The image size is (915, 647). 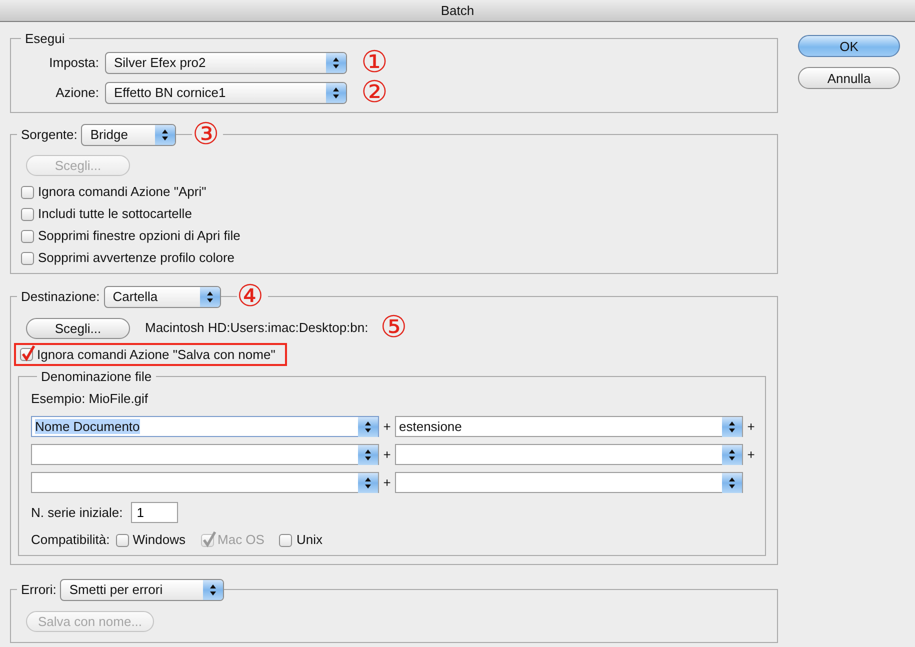 What do you see at coordinates (159, 540) in the screenshot?
I see `checkbox-label: Windows` at bounding box center [159, 540].